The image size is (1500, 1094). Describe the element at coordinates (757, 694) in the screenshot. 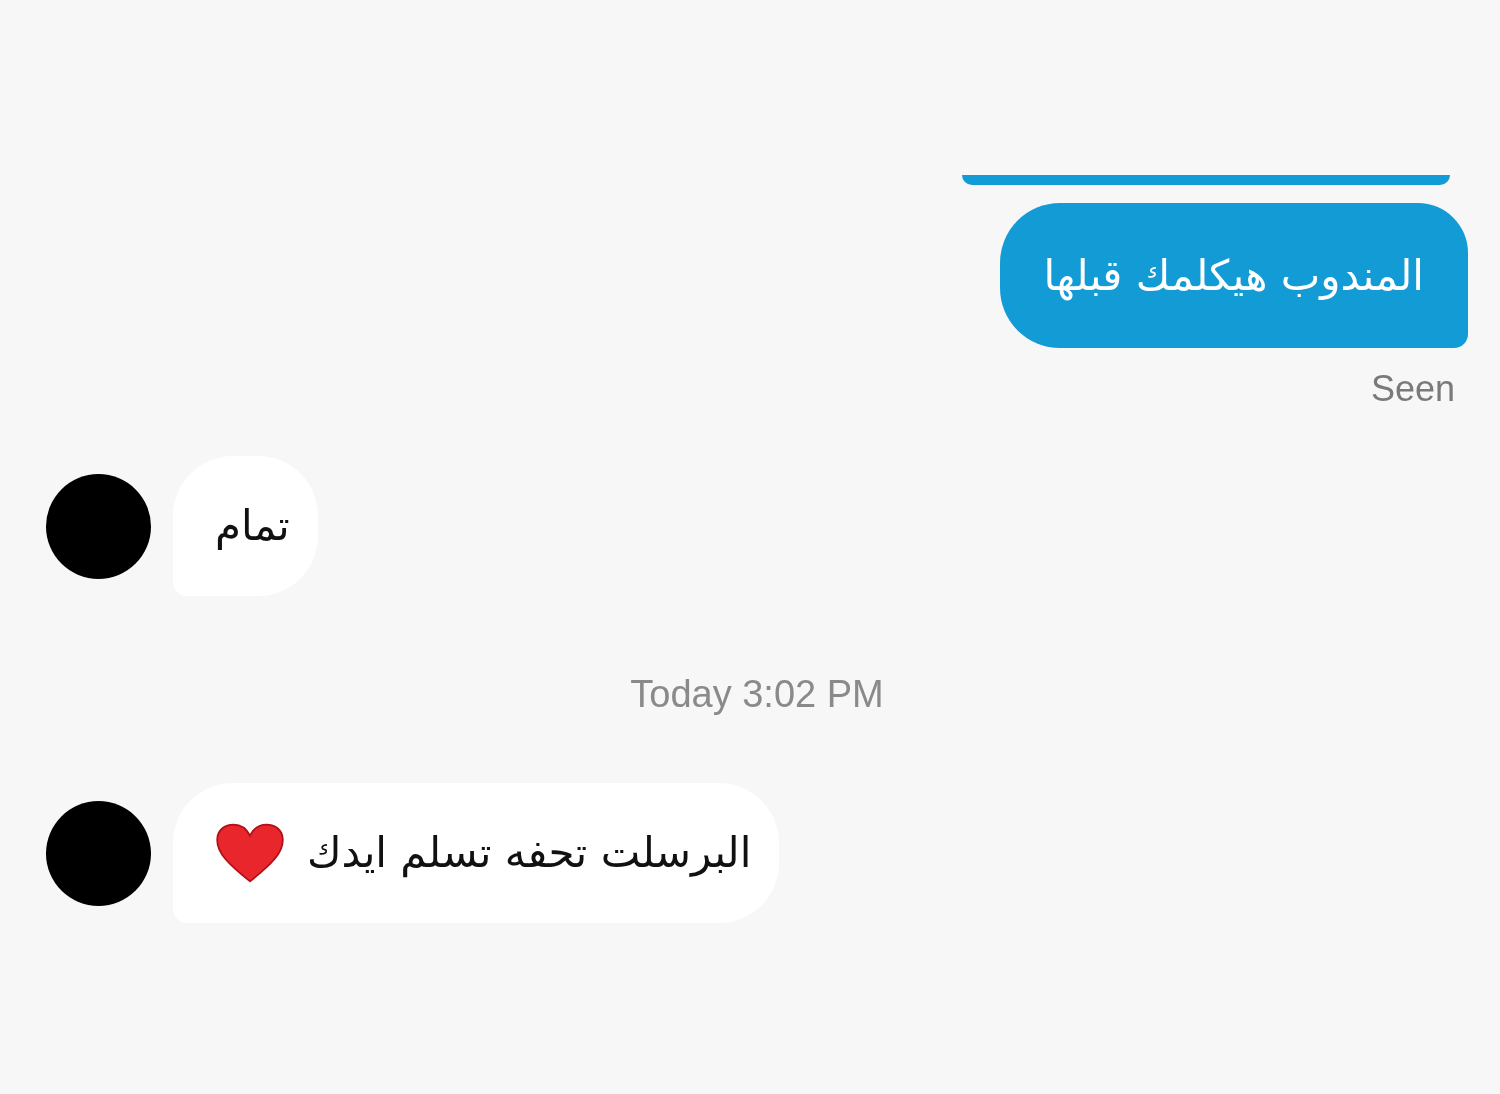

I see `timestamp: Today 3:02 PM` at that location.